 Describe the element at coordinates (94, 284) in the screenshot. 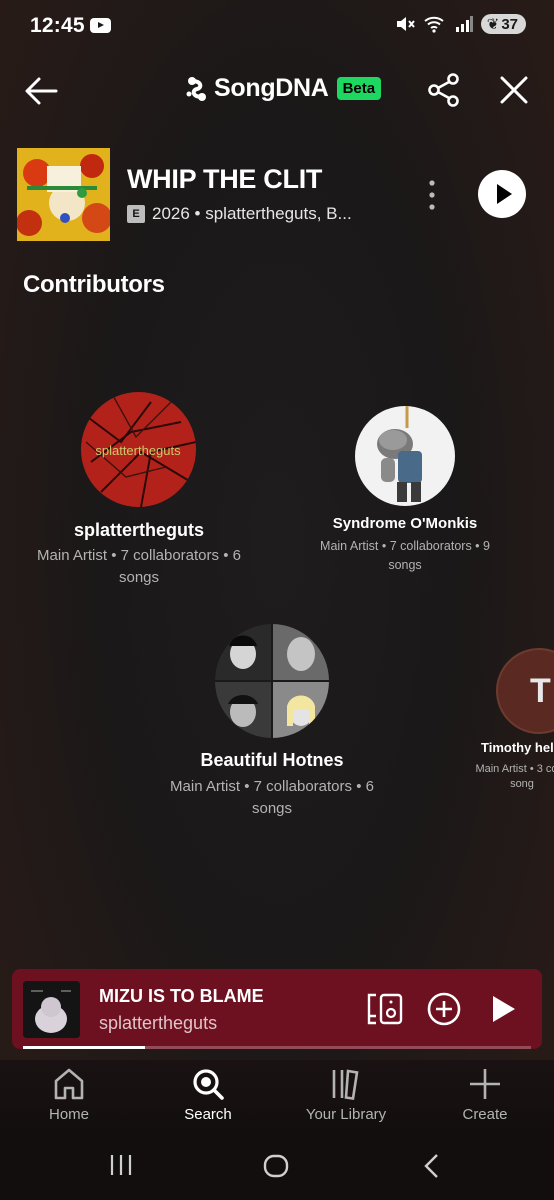

I see `section-title: Contributors` at that location.